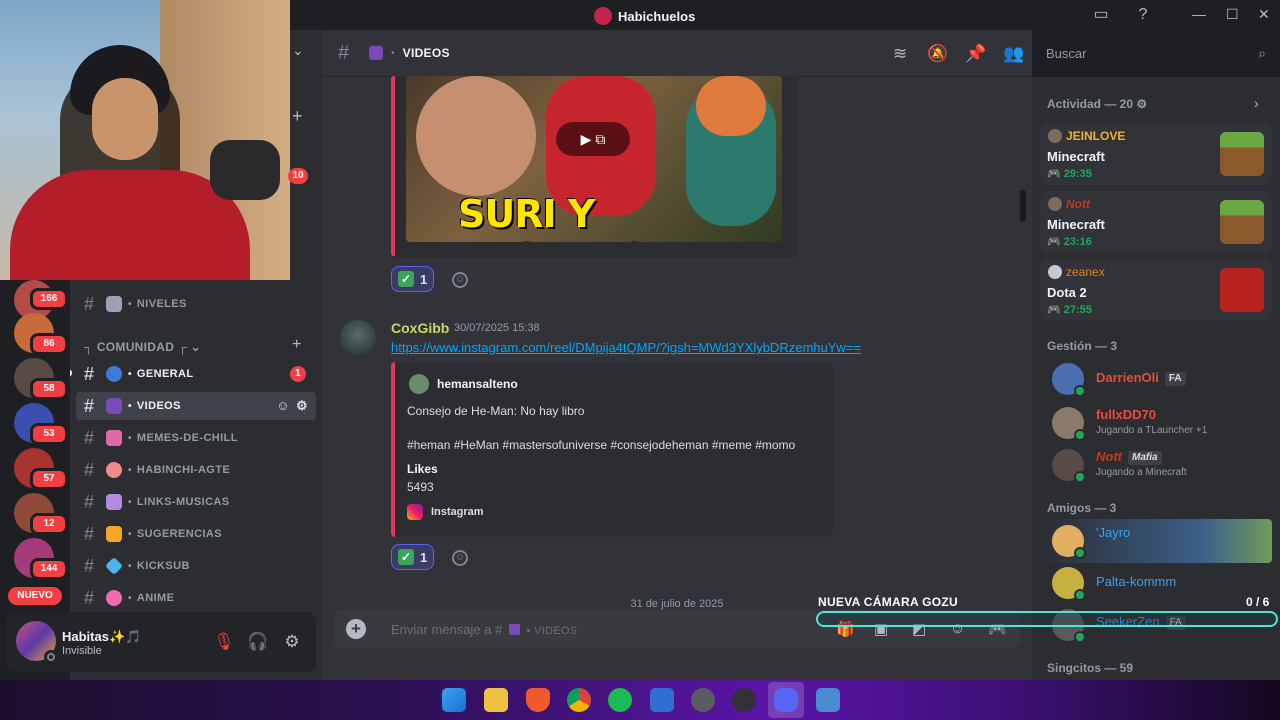 The image size is (1280, 720). I want to click on check-mark-icon: ✓, so click(406, 557).